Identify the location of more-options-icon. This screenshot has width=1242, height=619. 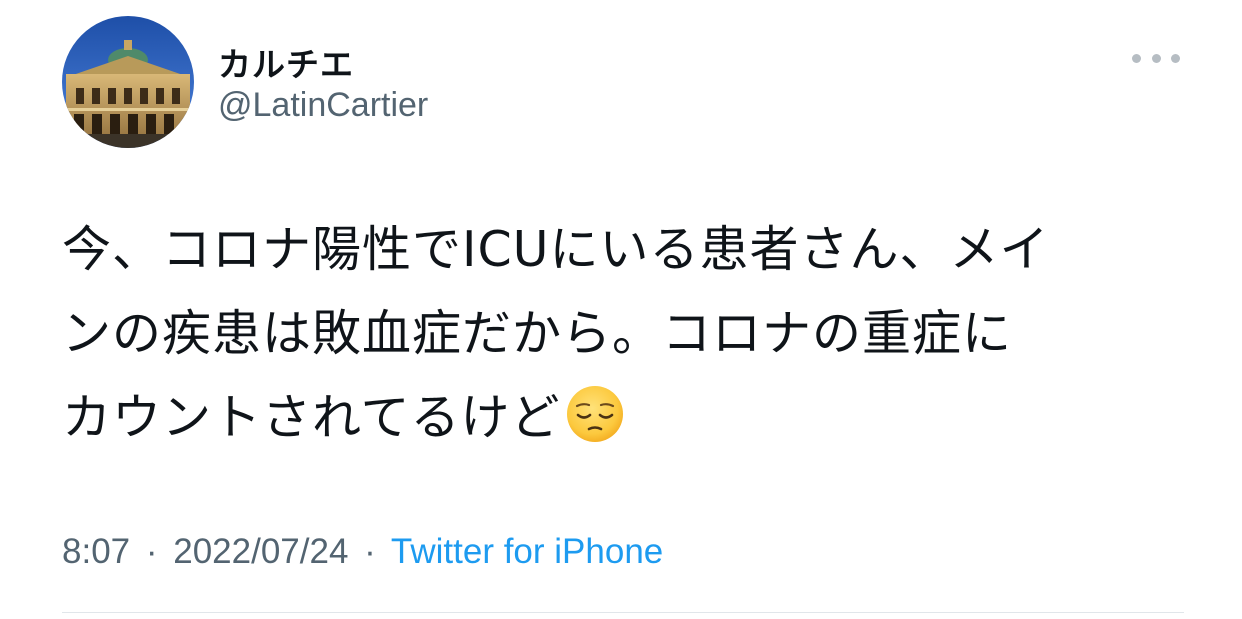
(1156, 58).